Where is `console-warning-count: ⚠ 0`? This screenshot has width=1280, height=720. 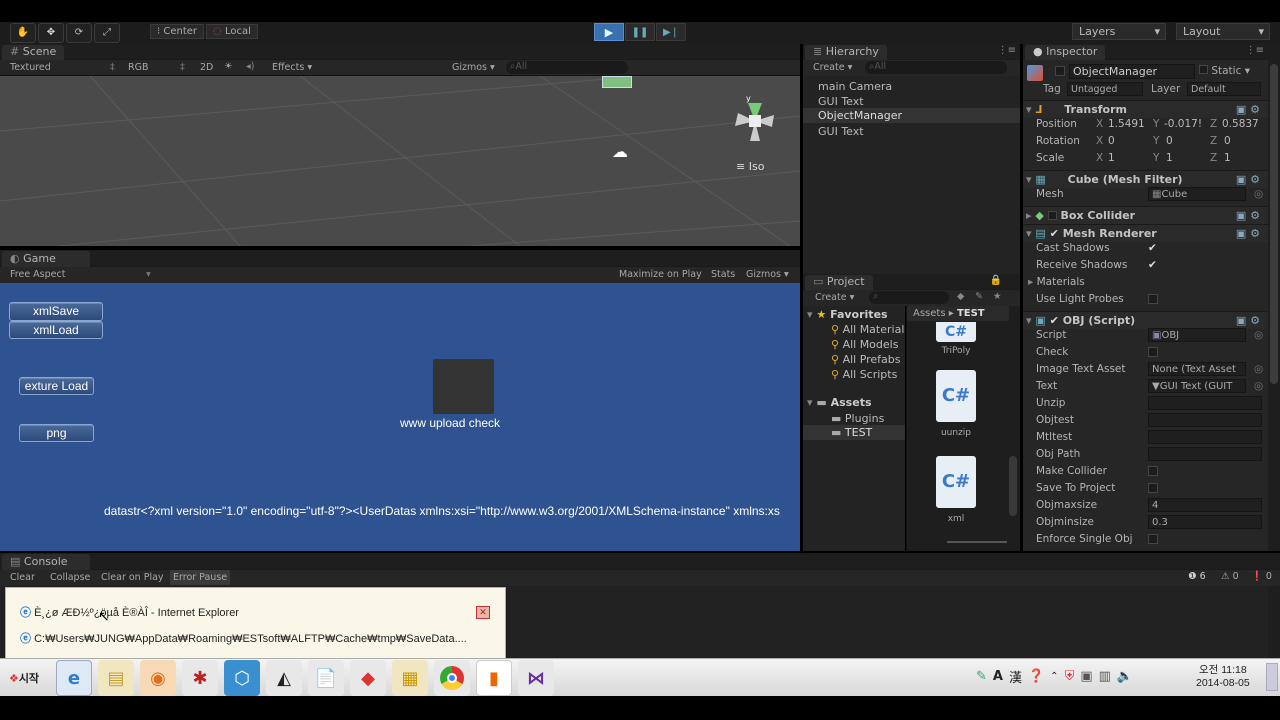 console-warning-count: ⚠ 0 is located at coordinates (1230, 576).